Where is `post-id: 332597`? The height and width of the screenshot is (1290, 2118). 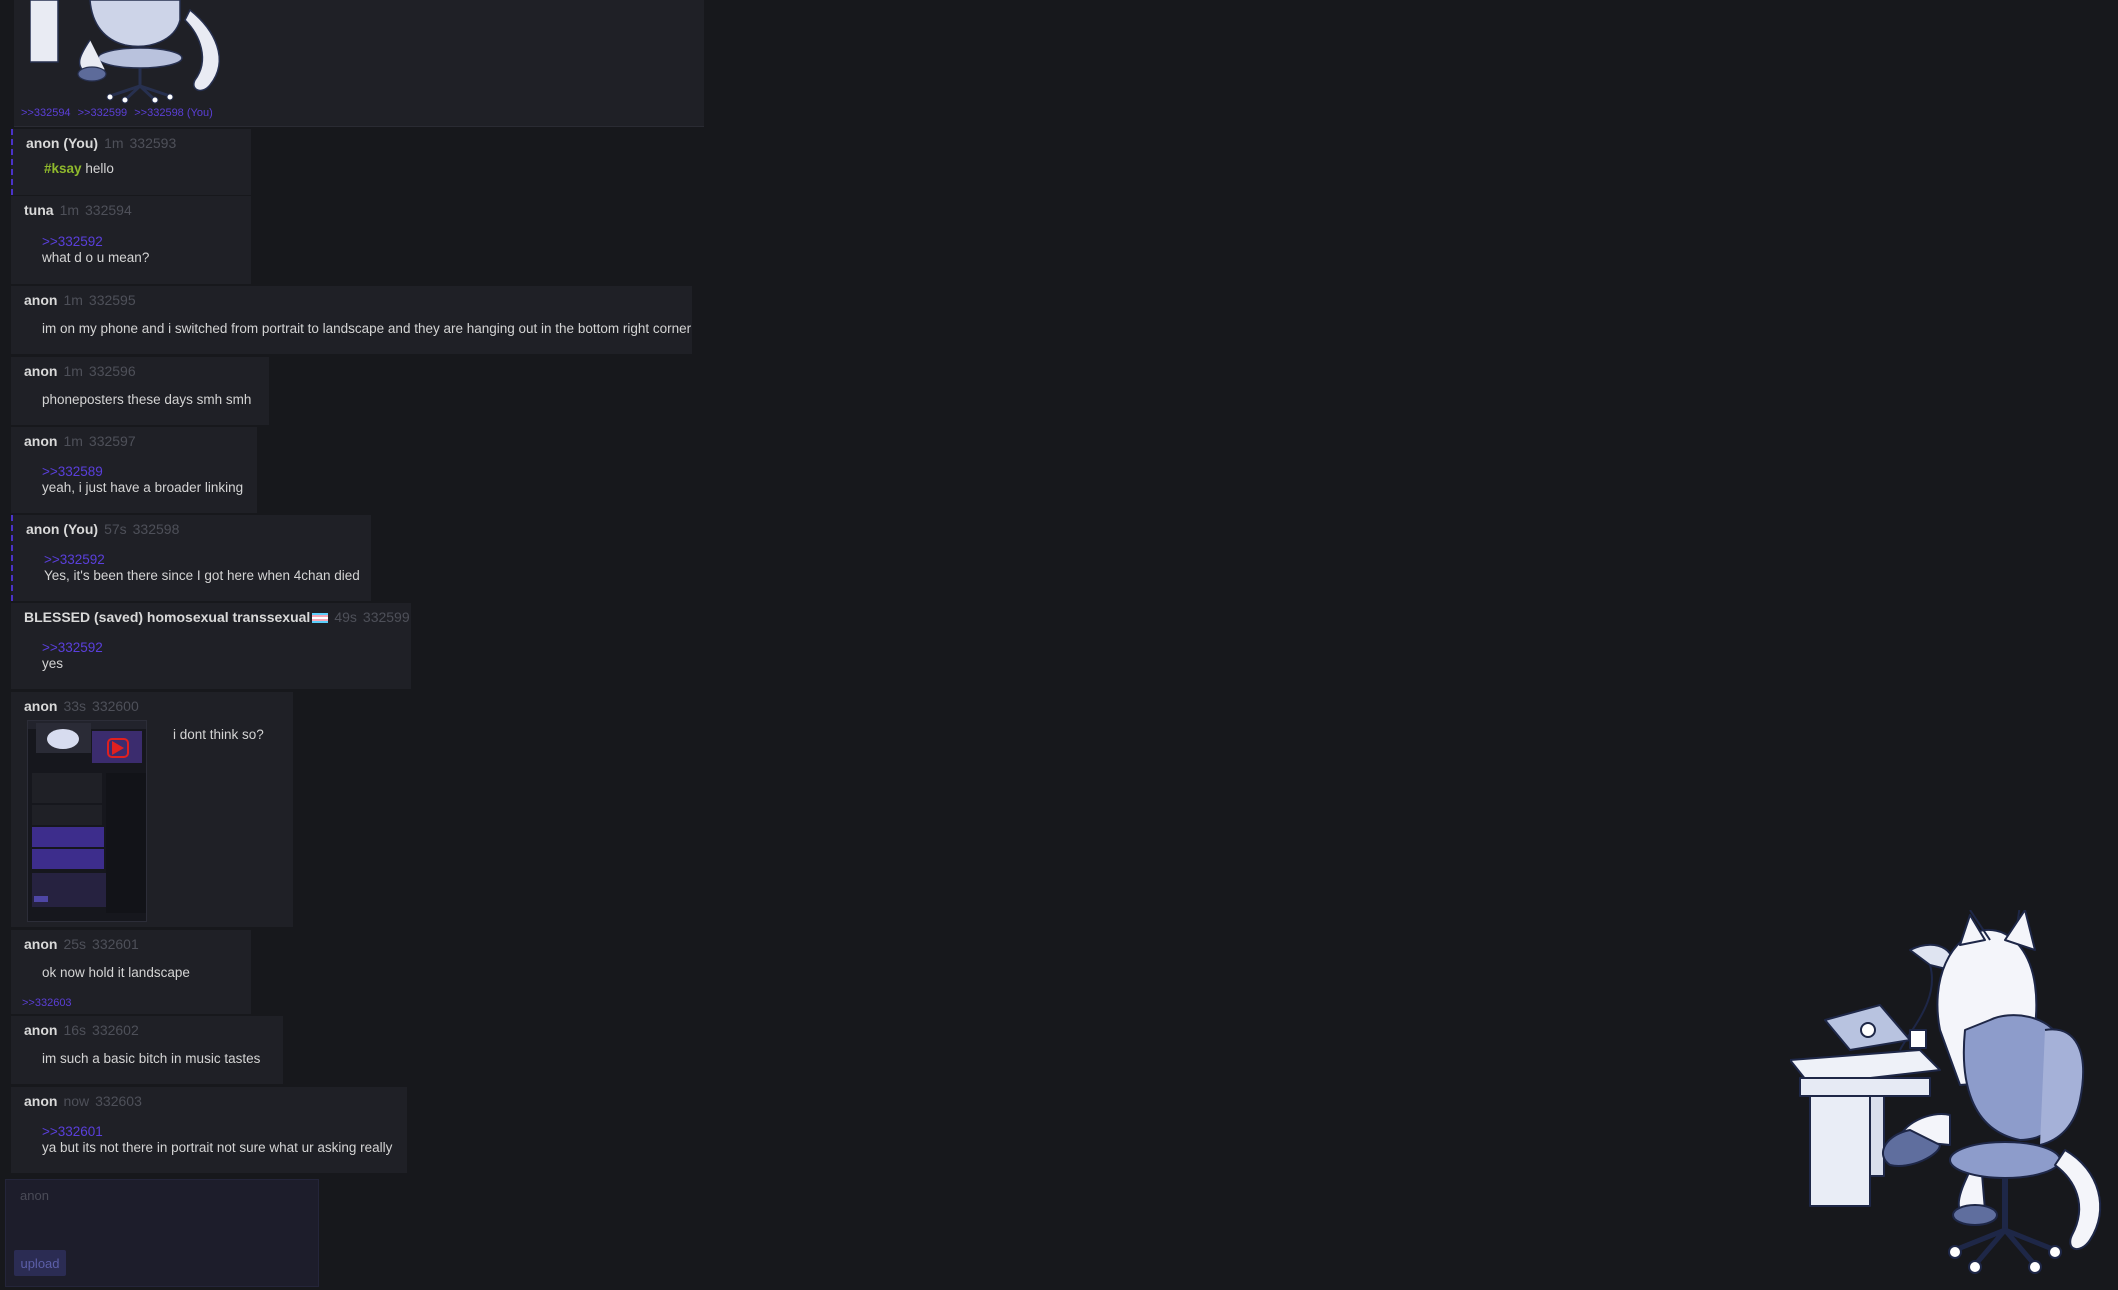 post-id: 332597 is located at coordinates (112, 441).